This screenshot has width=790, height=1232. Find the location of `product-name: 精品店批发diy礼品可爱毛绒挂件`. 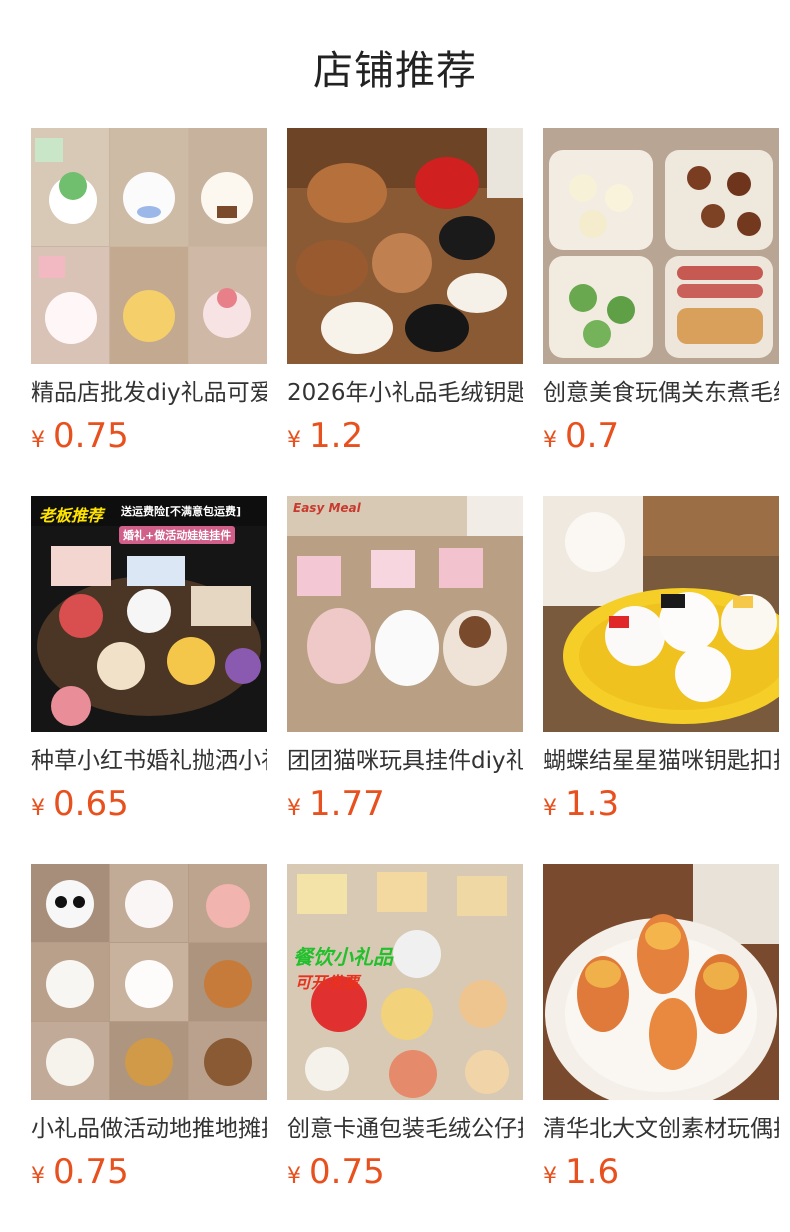

product-name: 精品店批发diy礼品可爱毛绒挂件 is located at coordinates (149, 393).